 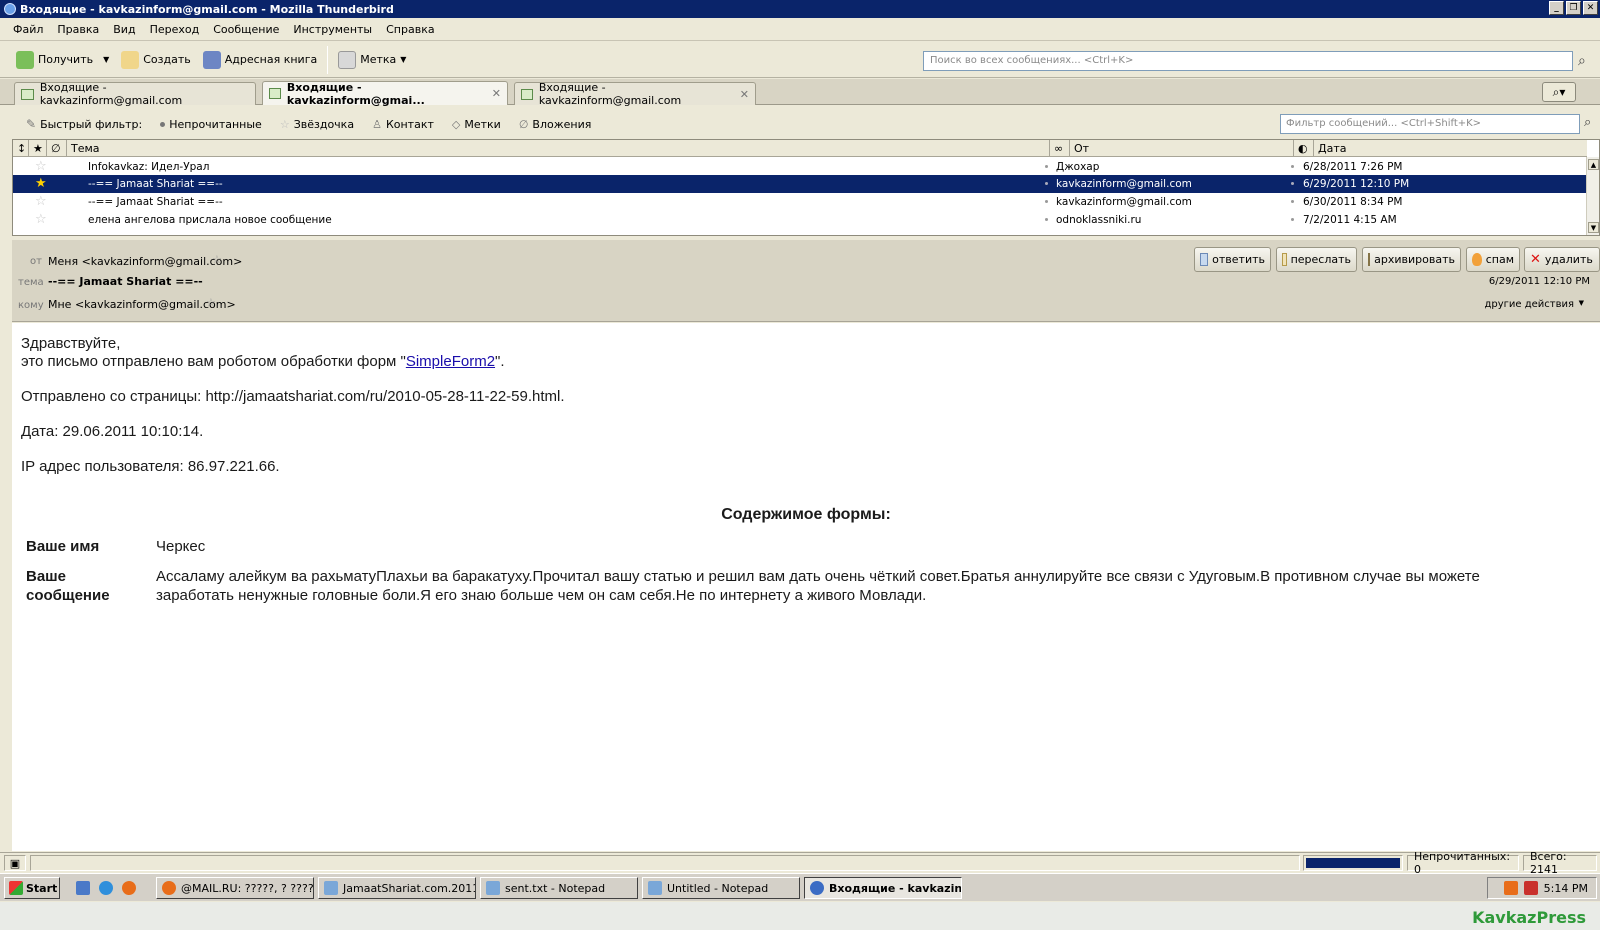 I want to click on menu-go: Переход, so click(x=175, y=29).